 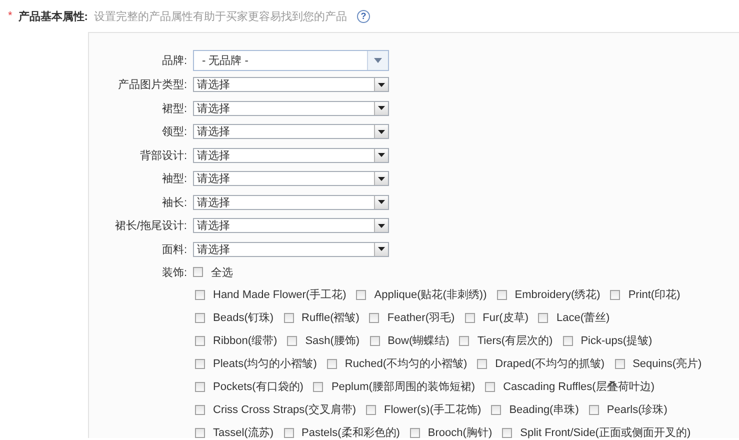 What do you see at coordinates (53, 17) in the screenshot?
I see `section-title: 产品基本属性:` at bounding box center [53, 17].